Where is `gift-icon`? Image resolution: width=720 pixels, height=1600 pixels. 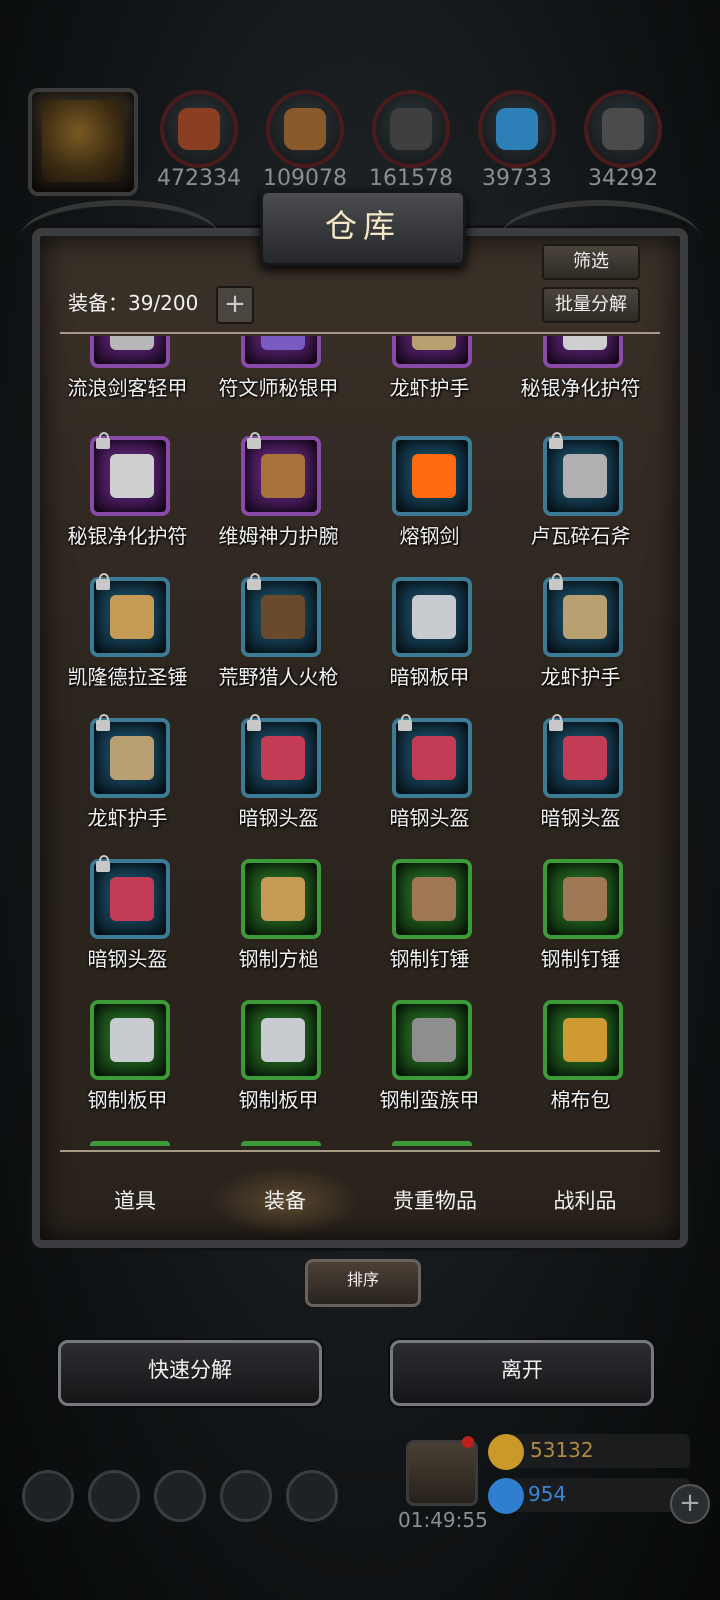
gift-icon is located at coordinates (442, 1473).